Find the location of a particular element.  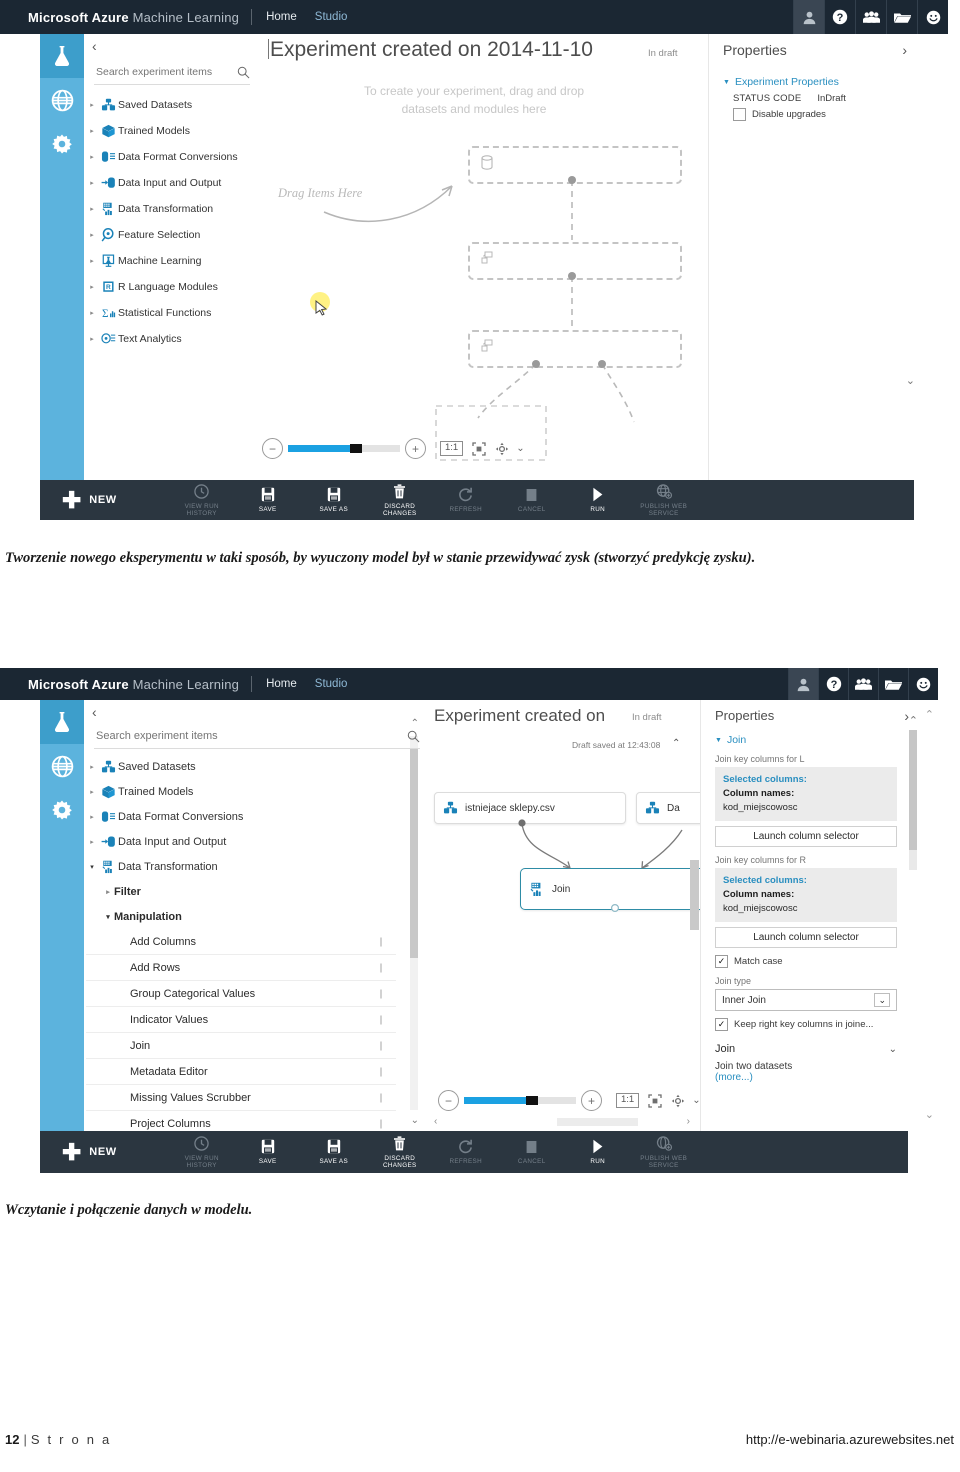

save-as-button: SAVE AS is located at coordinates (334, 500).